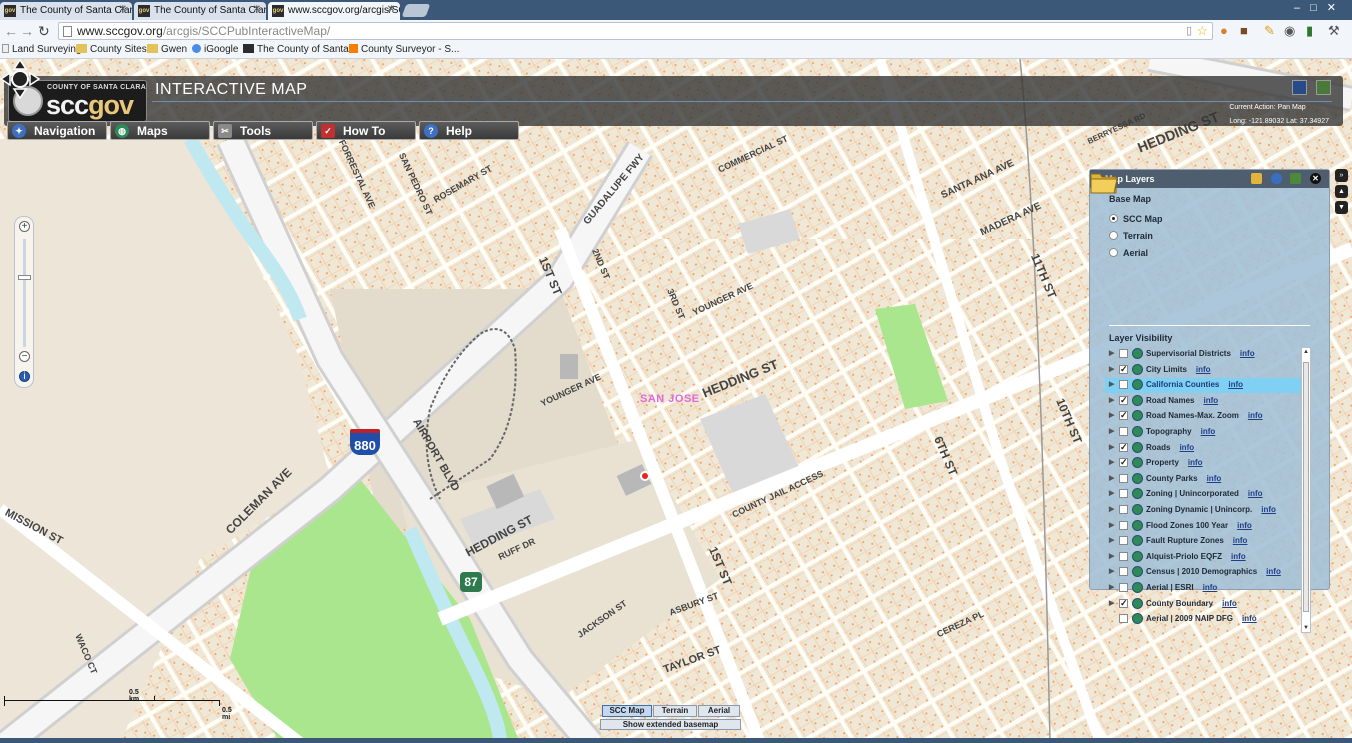  I want to click on close-icon: ✕, so click(1315, 178).